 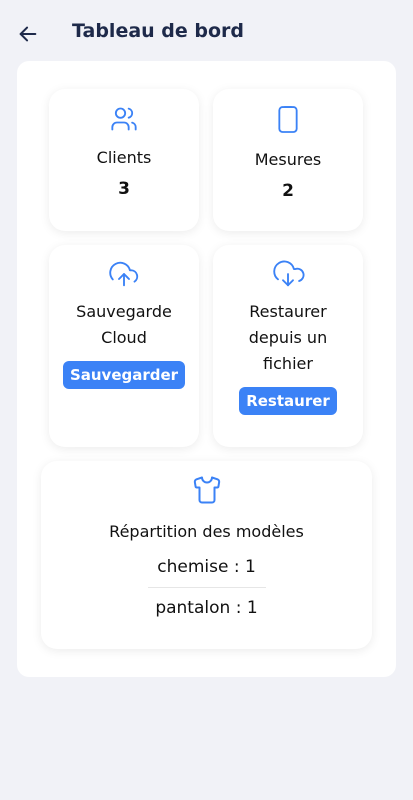 I want to click on divider, so click(x=206, y=587).